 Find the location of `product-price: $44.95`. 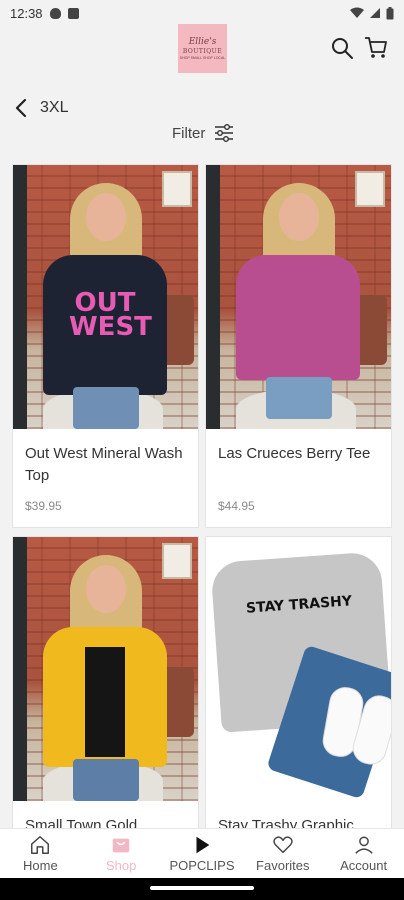

product-price: $44.95 is located at coordinates (236, 506).